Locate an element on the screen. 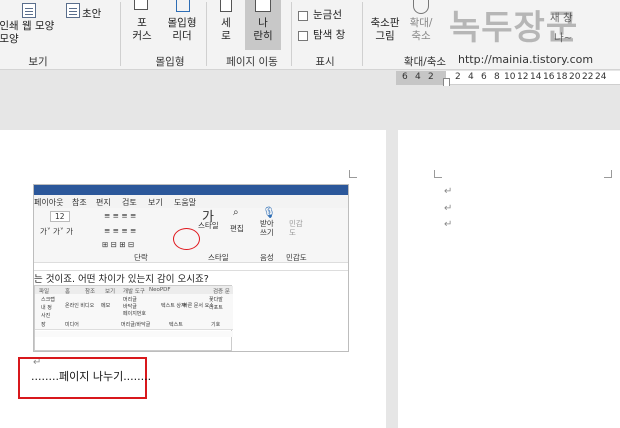 Image resolution: width=620 pixels, height=428 pixels. nested-item: 스크랩 is located at coordinates (48, 300).